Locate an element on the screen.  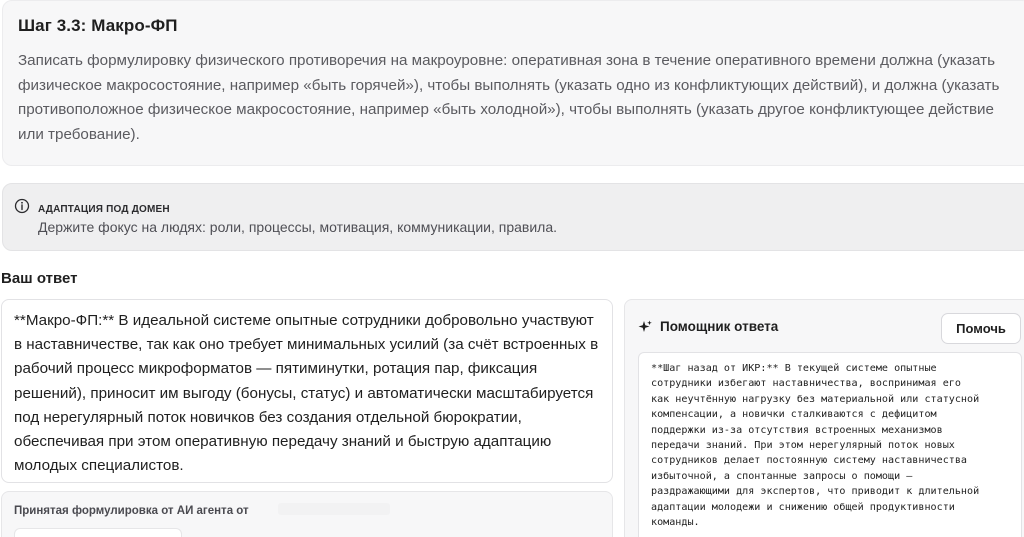
step-title: Шаг 3.3: Макро-ФП is located at coordinates (98, 25).